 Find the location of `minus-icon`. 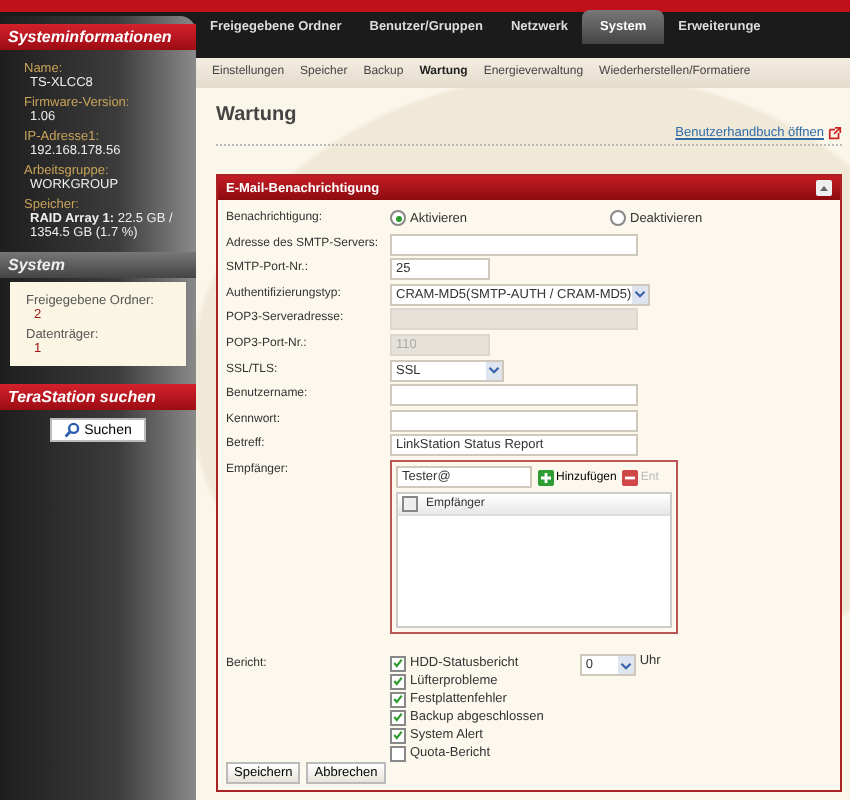

minus-icon is located at coordinates (630, 477).